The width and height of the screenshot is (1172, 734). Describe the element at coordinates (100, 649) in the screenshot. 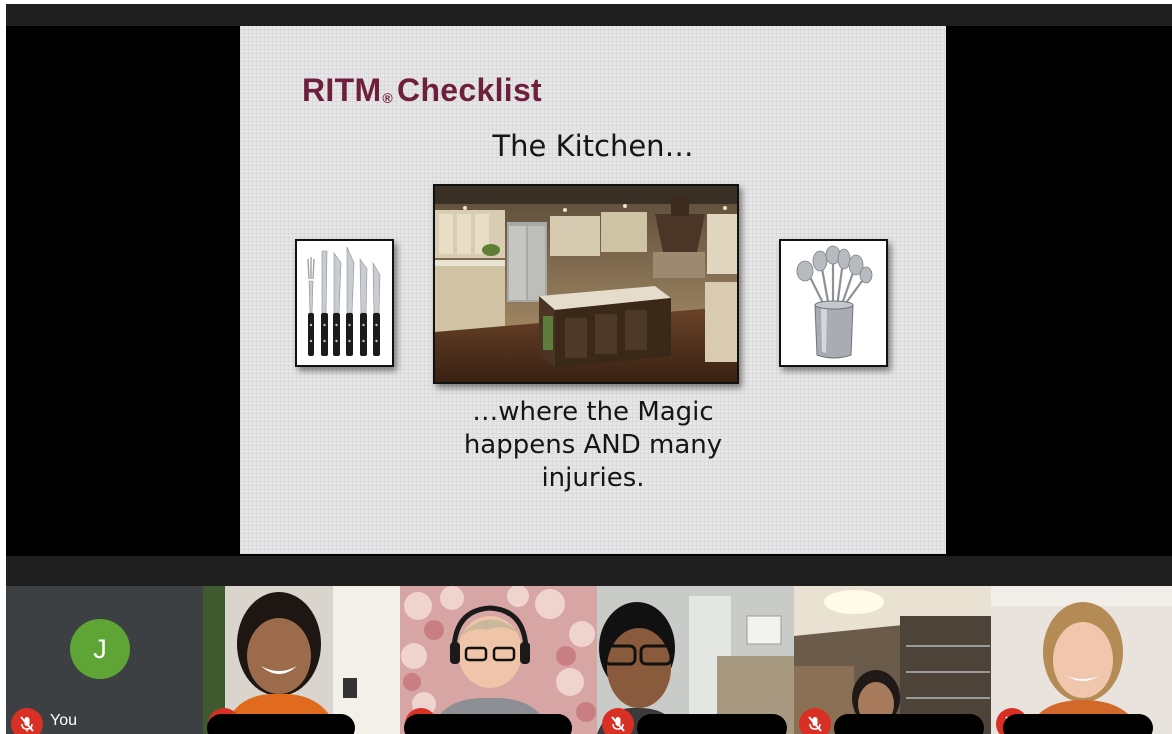

I see `avatar: J` at that location.